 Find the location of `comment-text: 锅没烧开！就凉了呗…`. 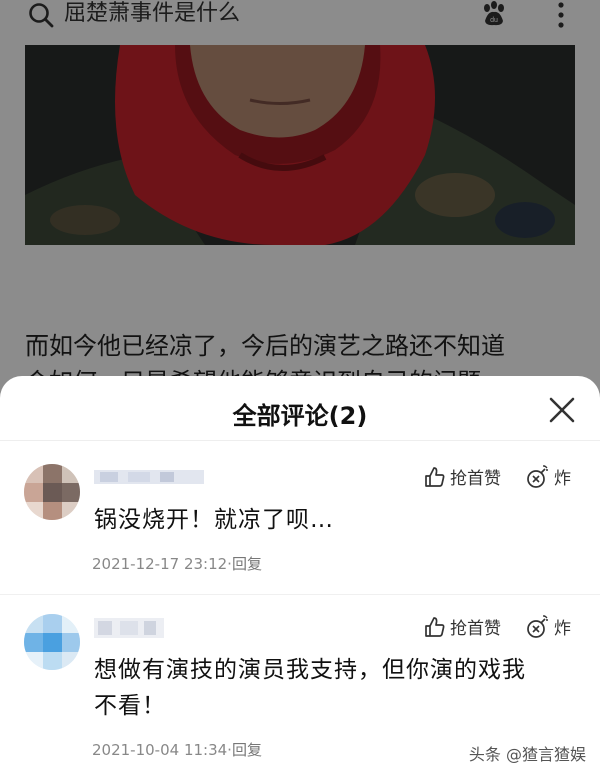

comment-text: 锅没烧开！就凉了呗… is located at coordinates (214, 520).